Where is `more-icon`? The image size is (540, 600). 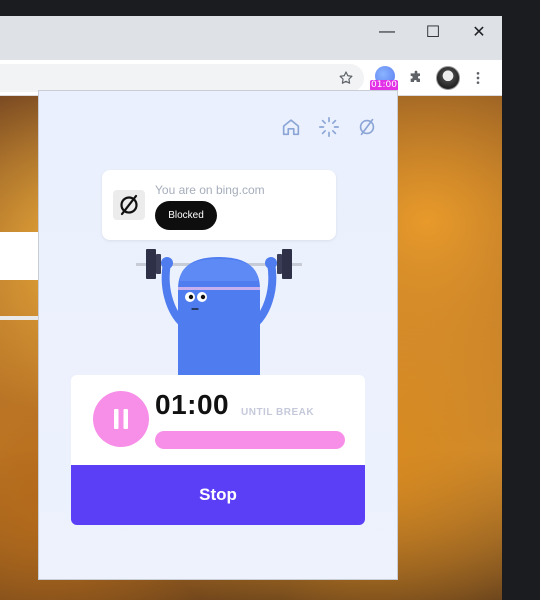
more-icon is located at coordinates (478, 78).